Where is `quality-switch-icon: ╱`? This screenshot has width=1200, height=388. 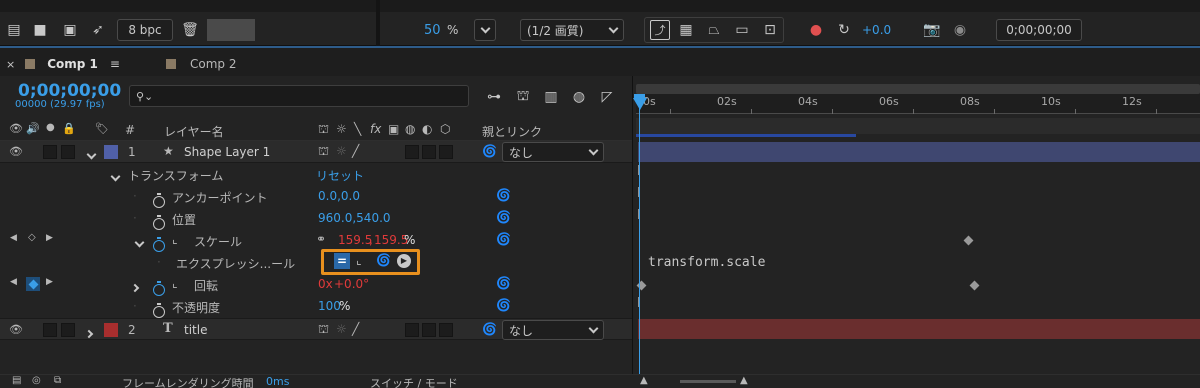
quality-switch-icon: ╱ is located at coordinates (355, 151).